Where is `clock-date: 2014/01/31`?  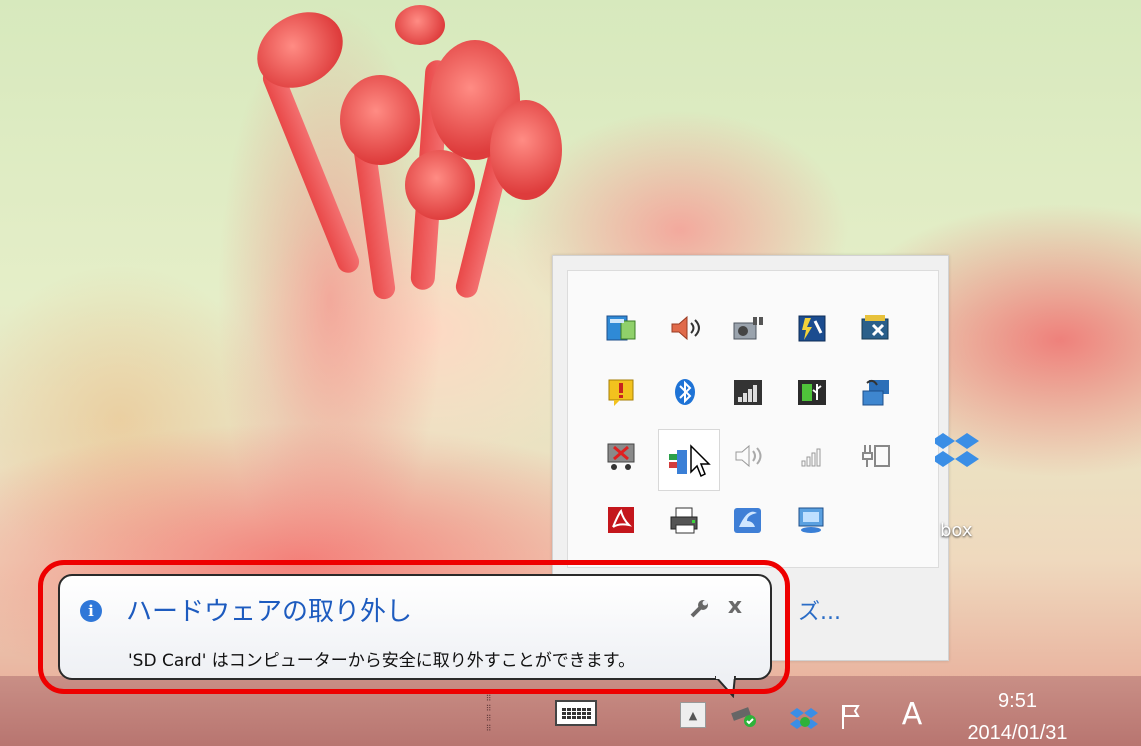
clock-date: 2014/01/31 is located at coordinates (1017, 733).